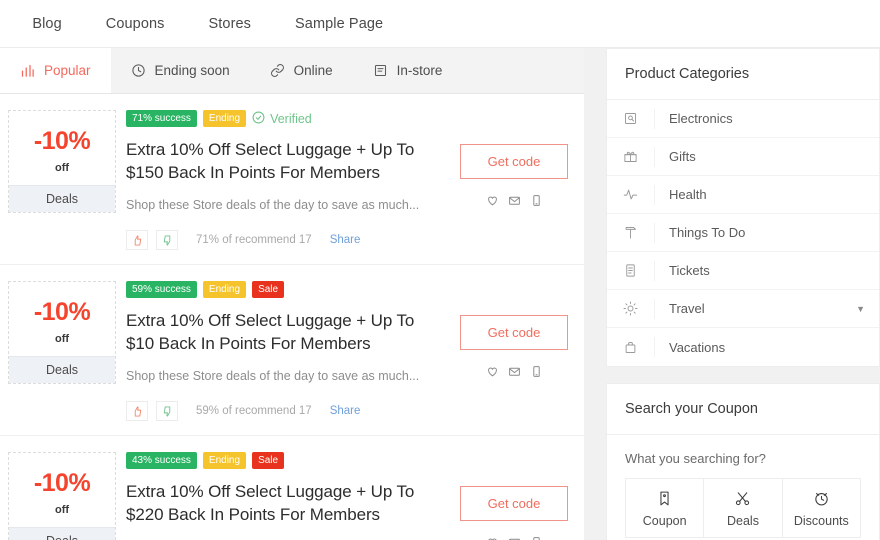 Image resolution: width=880 pixels, height=540 pixels. Describe the element at coordinates (5, 24) in the screenshot. I see `nav-item-home: me` at that location.